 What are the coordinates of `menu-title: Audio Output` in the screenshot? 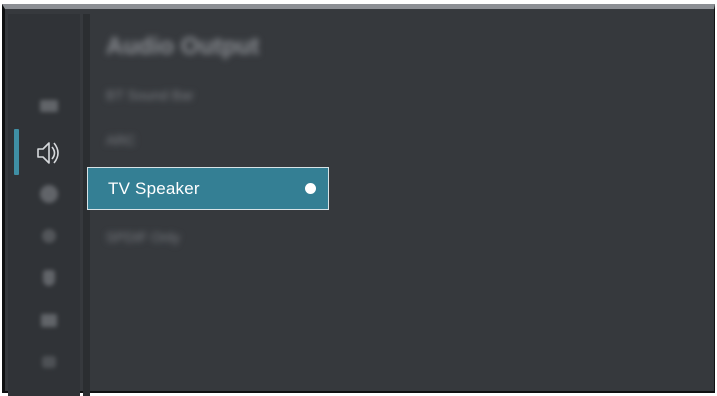 It's located at (183, 46).